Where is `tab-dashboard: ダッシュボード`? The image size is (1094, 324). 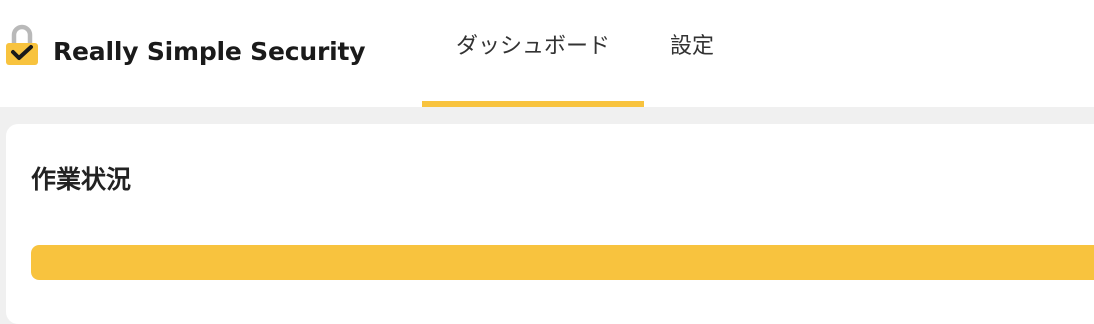
tab-dashboard: ダッシュボード is located at coordinates (533, 68).